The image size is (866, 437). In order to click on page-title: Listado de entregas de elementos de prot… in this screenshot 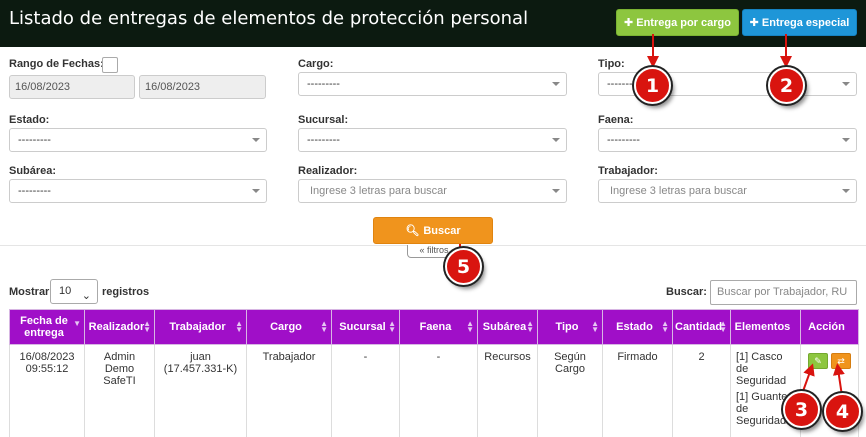, I will do `click(269, 18)`.